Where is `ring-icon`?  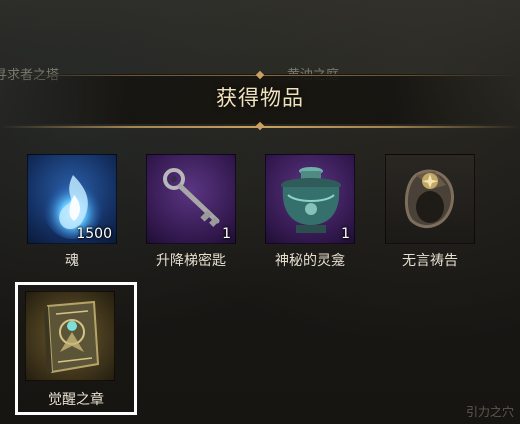
ring-icon is located at coordinates (429, 199).